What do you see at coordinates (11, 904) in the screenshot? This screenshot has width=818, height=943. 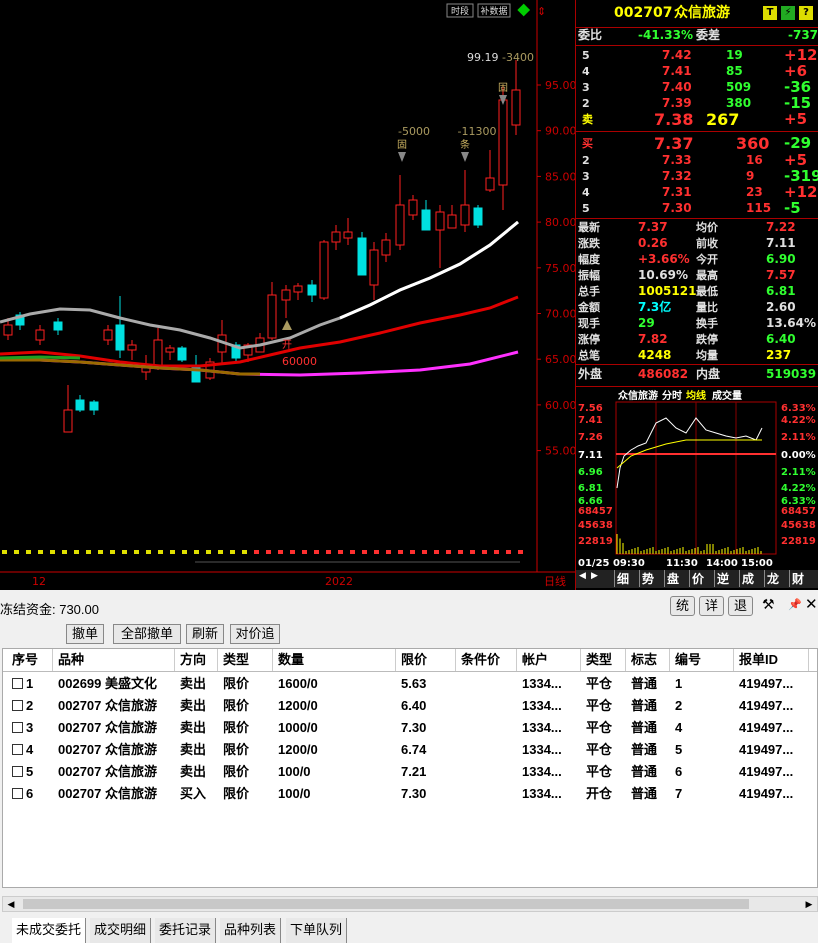 I see `scroll-left-icon: ◀` at bounding box center [11, 904].